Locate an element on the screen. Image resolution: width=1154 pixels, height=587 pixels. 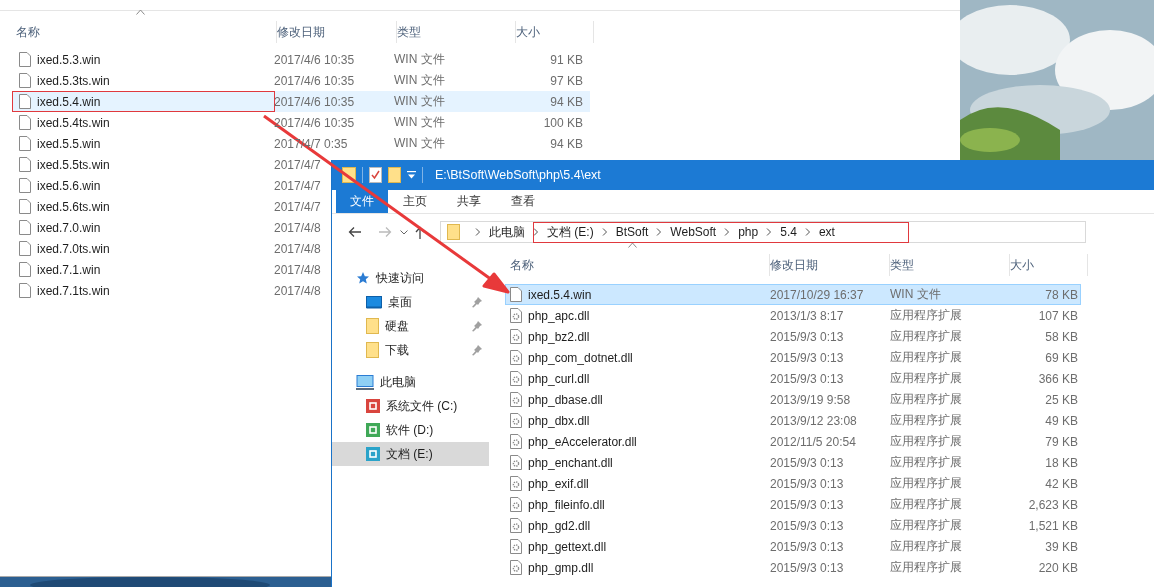
file-row: php_bz2.dll 2015/9/3 0:13 应用程序扩展 58 KB is located at coordinates (793, 336).